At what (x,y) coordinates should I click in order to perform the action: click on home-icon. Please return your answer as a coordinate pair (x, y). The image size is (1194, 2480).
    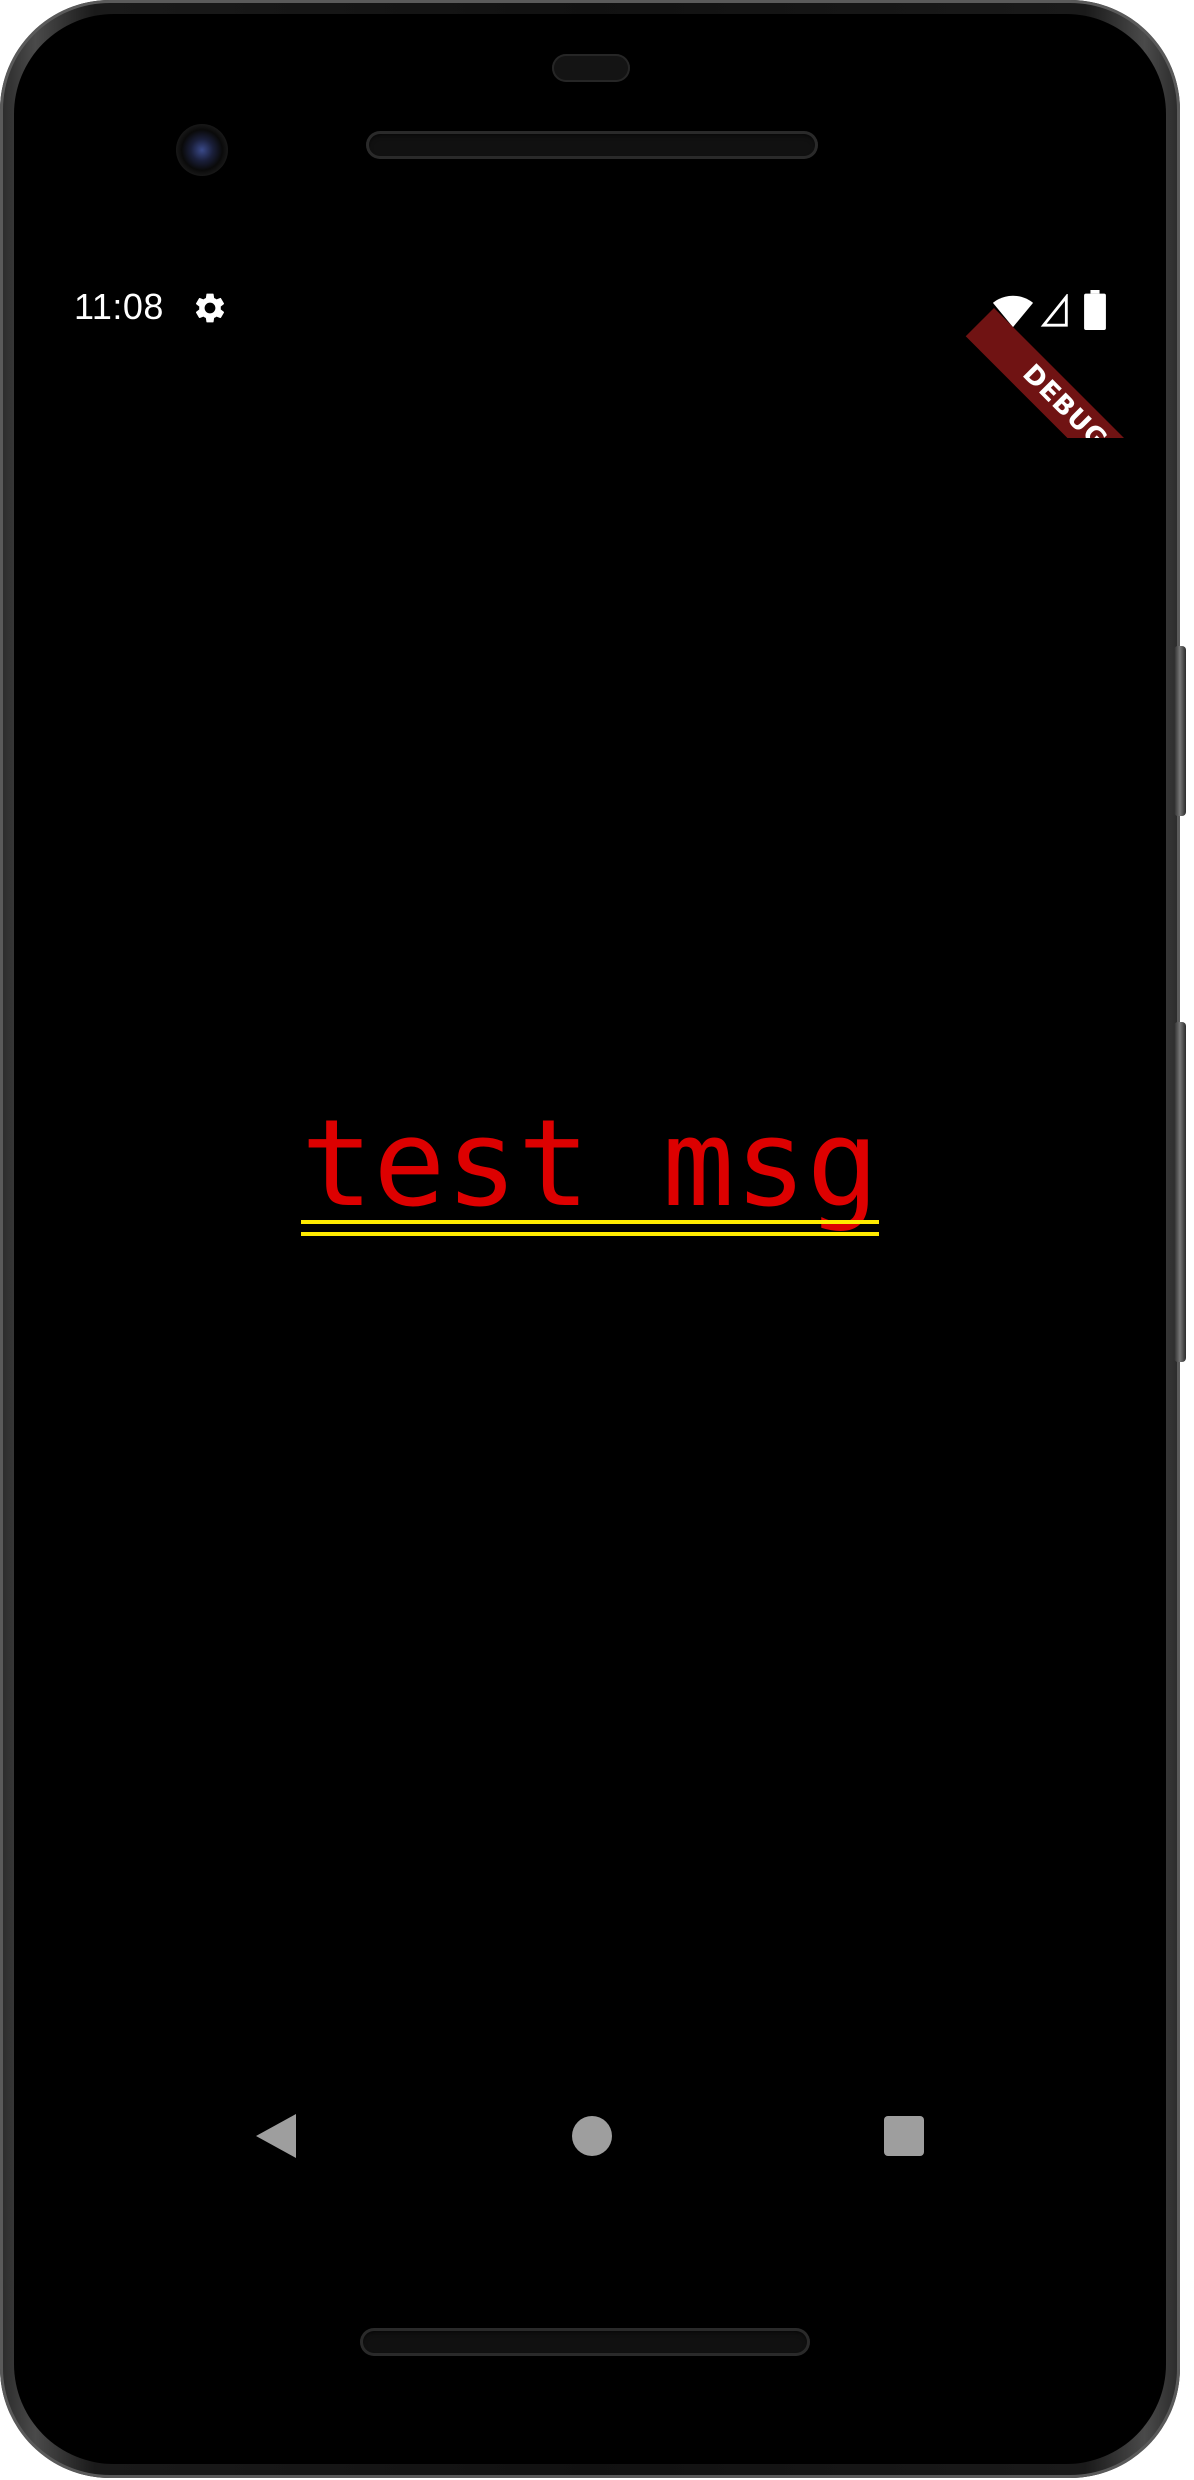
    Looking at the image, I should click on (592, 2136).